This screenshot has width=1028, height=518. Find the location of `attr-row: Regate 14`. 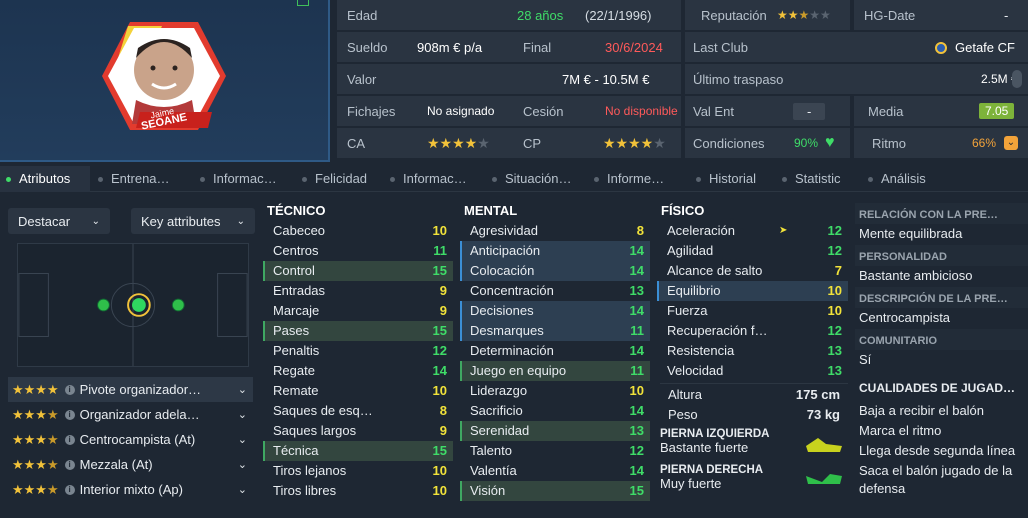

attr-row: Regate 14 is located at coordinates (358, 371).